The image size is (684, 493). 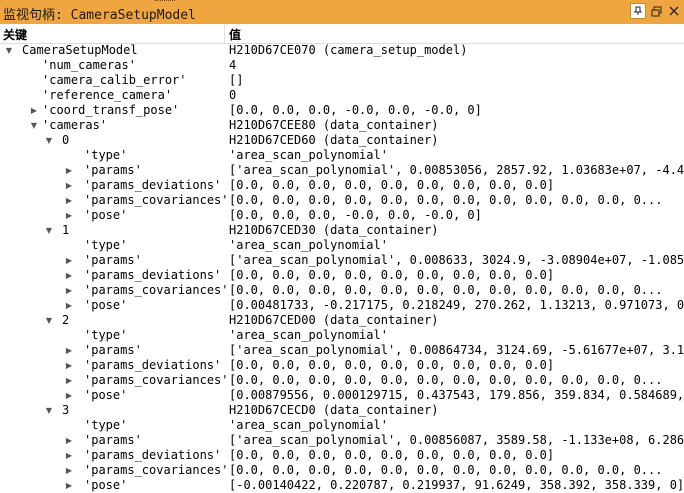 I want to click on key-column-header: 关键, so click(x=15, y=34).